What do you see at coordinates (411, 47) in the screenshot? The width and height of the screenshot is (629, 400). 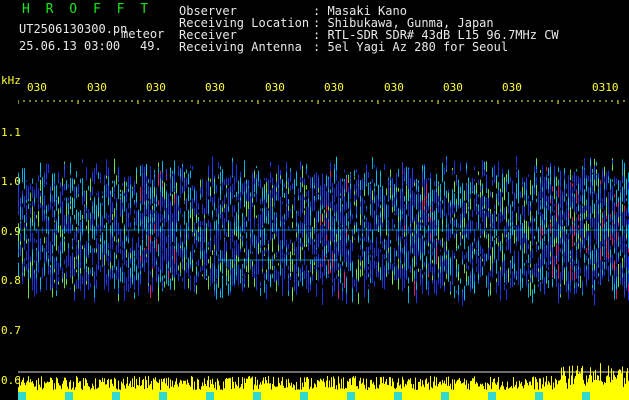 I see `value-antenna: : 5el Yagi Az 280 for Seoul` at bounding box center [411, 47].